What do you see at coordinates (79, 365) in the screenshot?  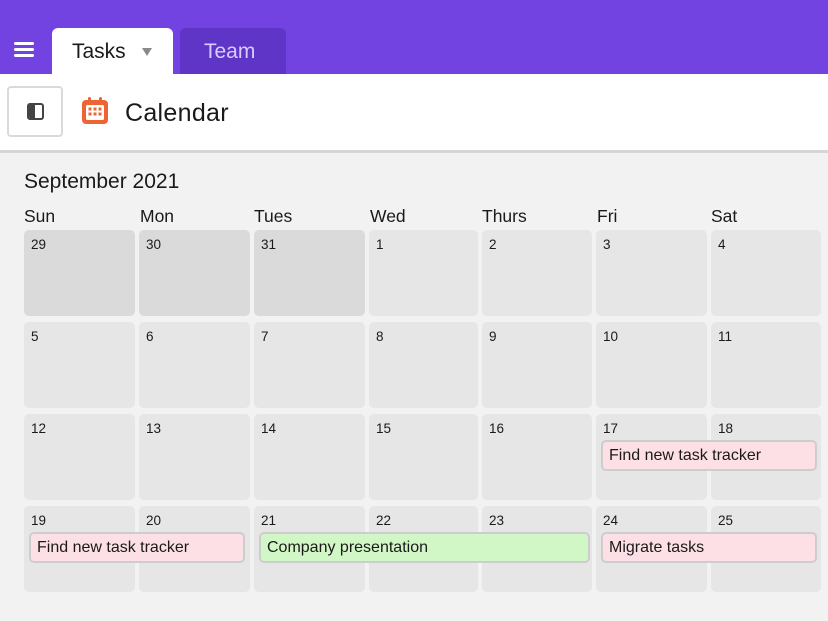 I see `calendar-day: 5` at bounding box center [79, 365].